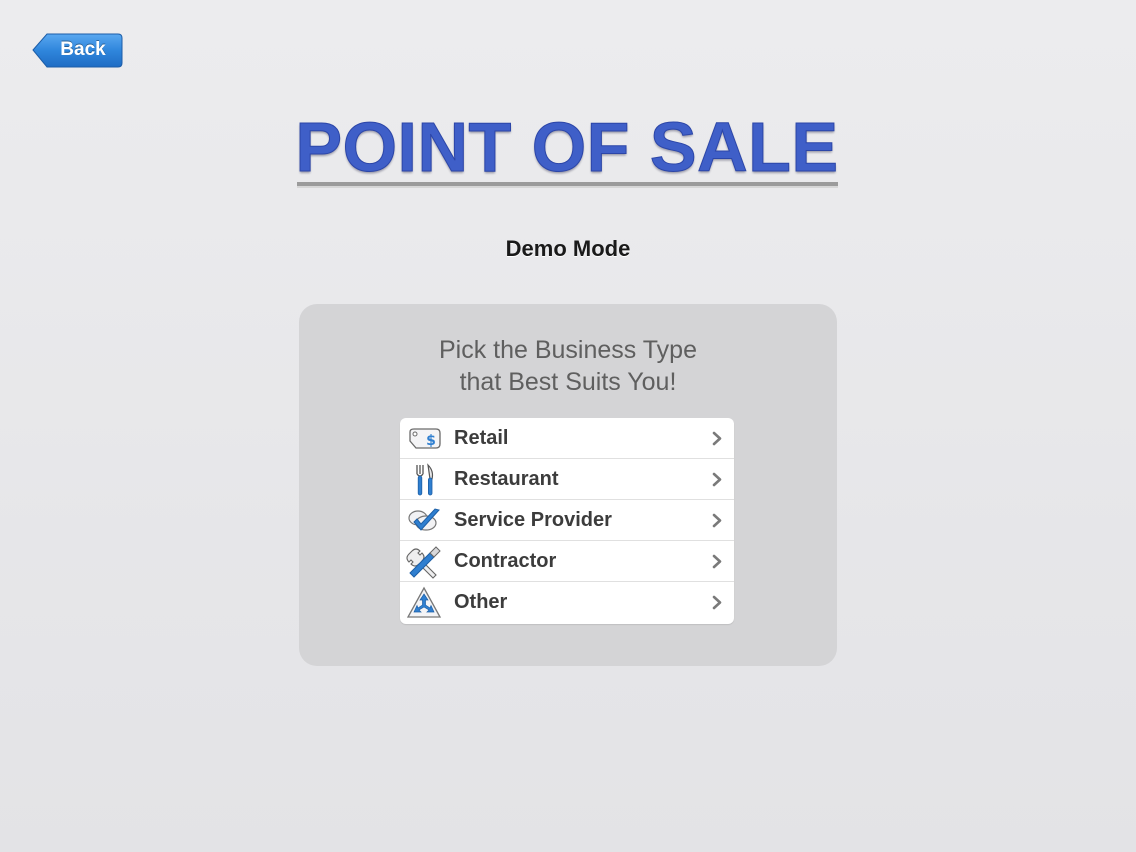  I want to click on prompt-line-2: that Best Suits You!, so click(568, 382).